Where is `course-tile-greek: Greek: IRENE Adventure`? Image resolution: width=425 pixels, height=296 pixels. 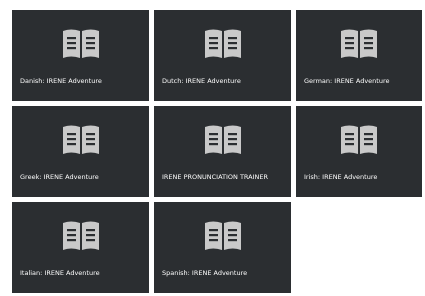 course-tile-greek: Greek: IRENE Adventure is located at coordinates (80, 151).